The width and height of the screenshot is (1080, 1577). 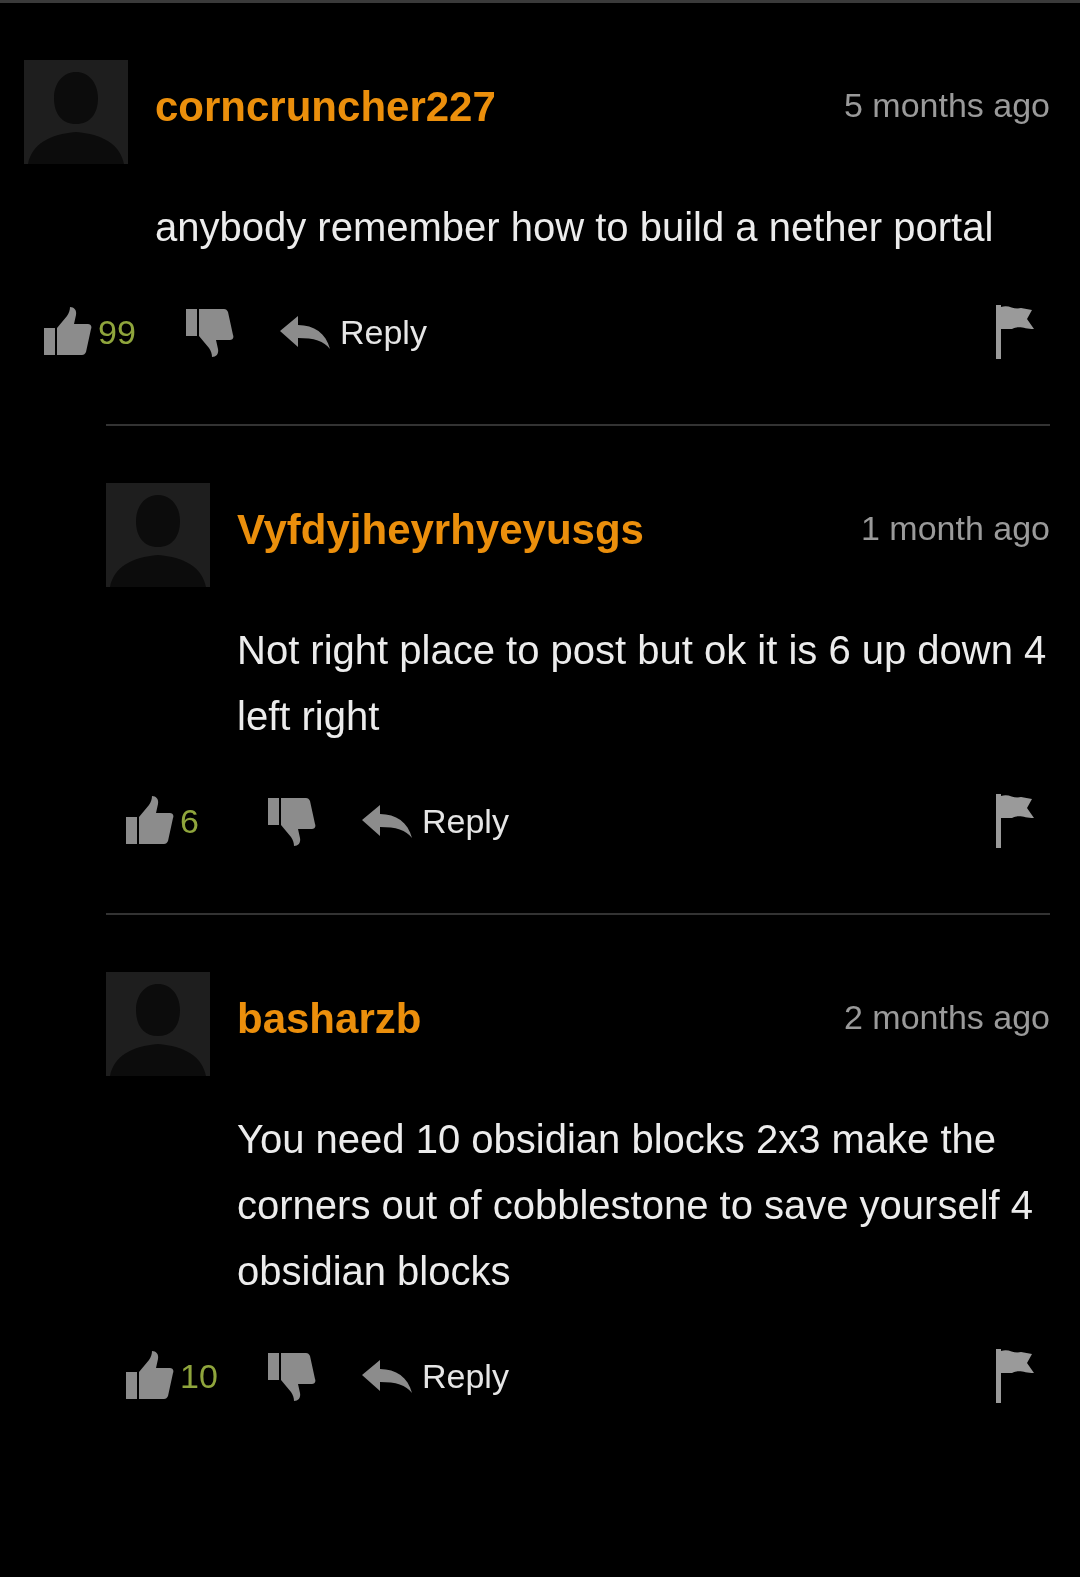 I want to click on like-count: 6, so click(x=190, y=821).